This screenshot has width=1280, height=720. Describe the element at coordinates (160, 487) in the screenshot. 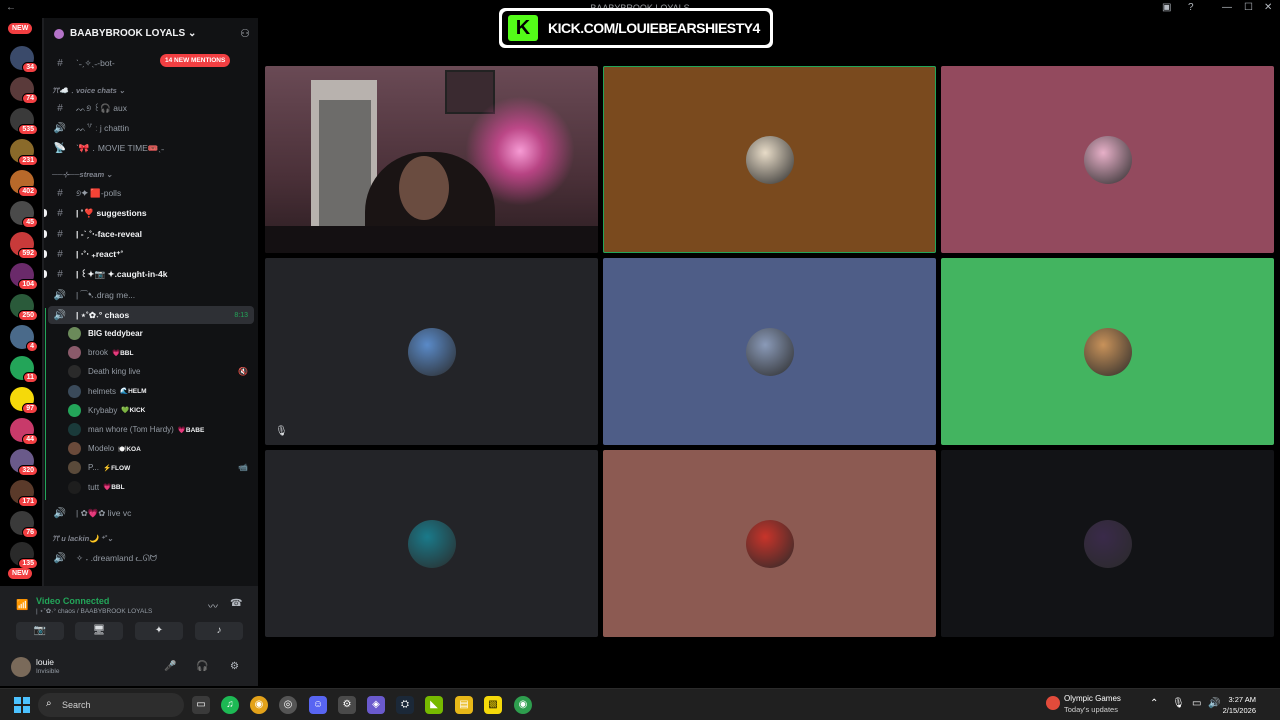

I see `voice-user: tutt 💗BBL` at that location.